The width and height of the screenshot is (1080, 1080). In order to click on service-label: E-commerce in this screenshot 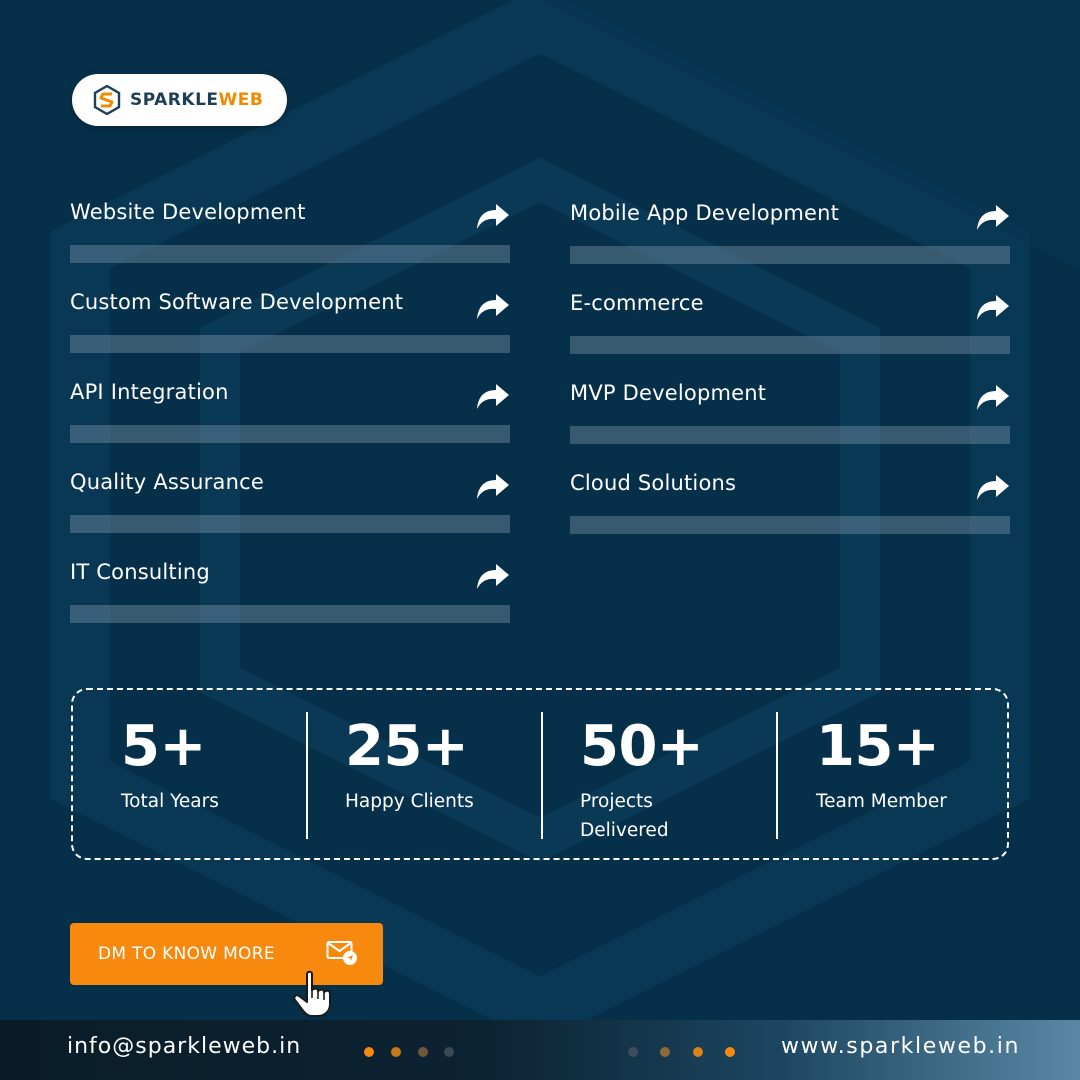, I will do `click(637, 303)`.